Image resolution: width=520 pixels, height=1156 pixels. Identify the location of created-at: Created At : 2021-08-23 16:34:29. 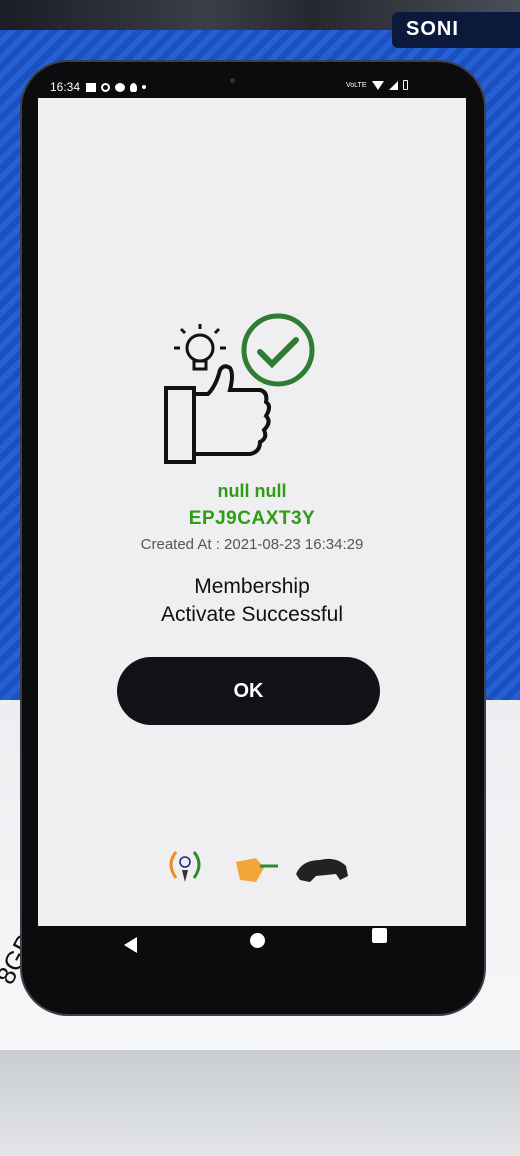
(252, 544).